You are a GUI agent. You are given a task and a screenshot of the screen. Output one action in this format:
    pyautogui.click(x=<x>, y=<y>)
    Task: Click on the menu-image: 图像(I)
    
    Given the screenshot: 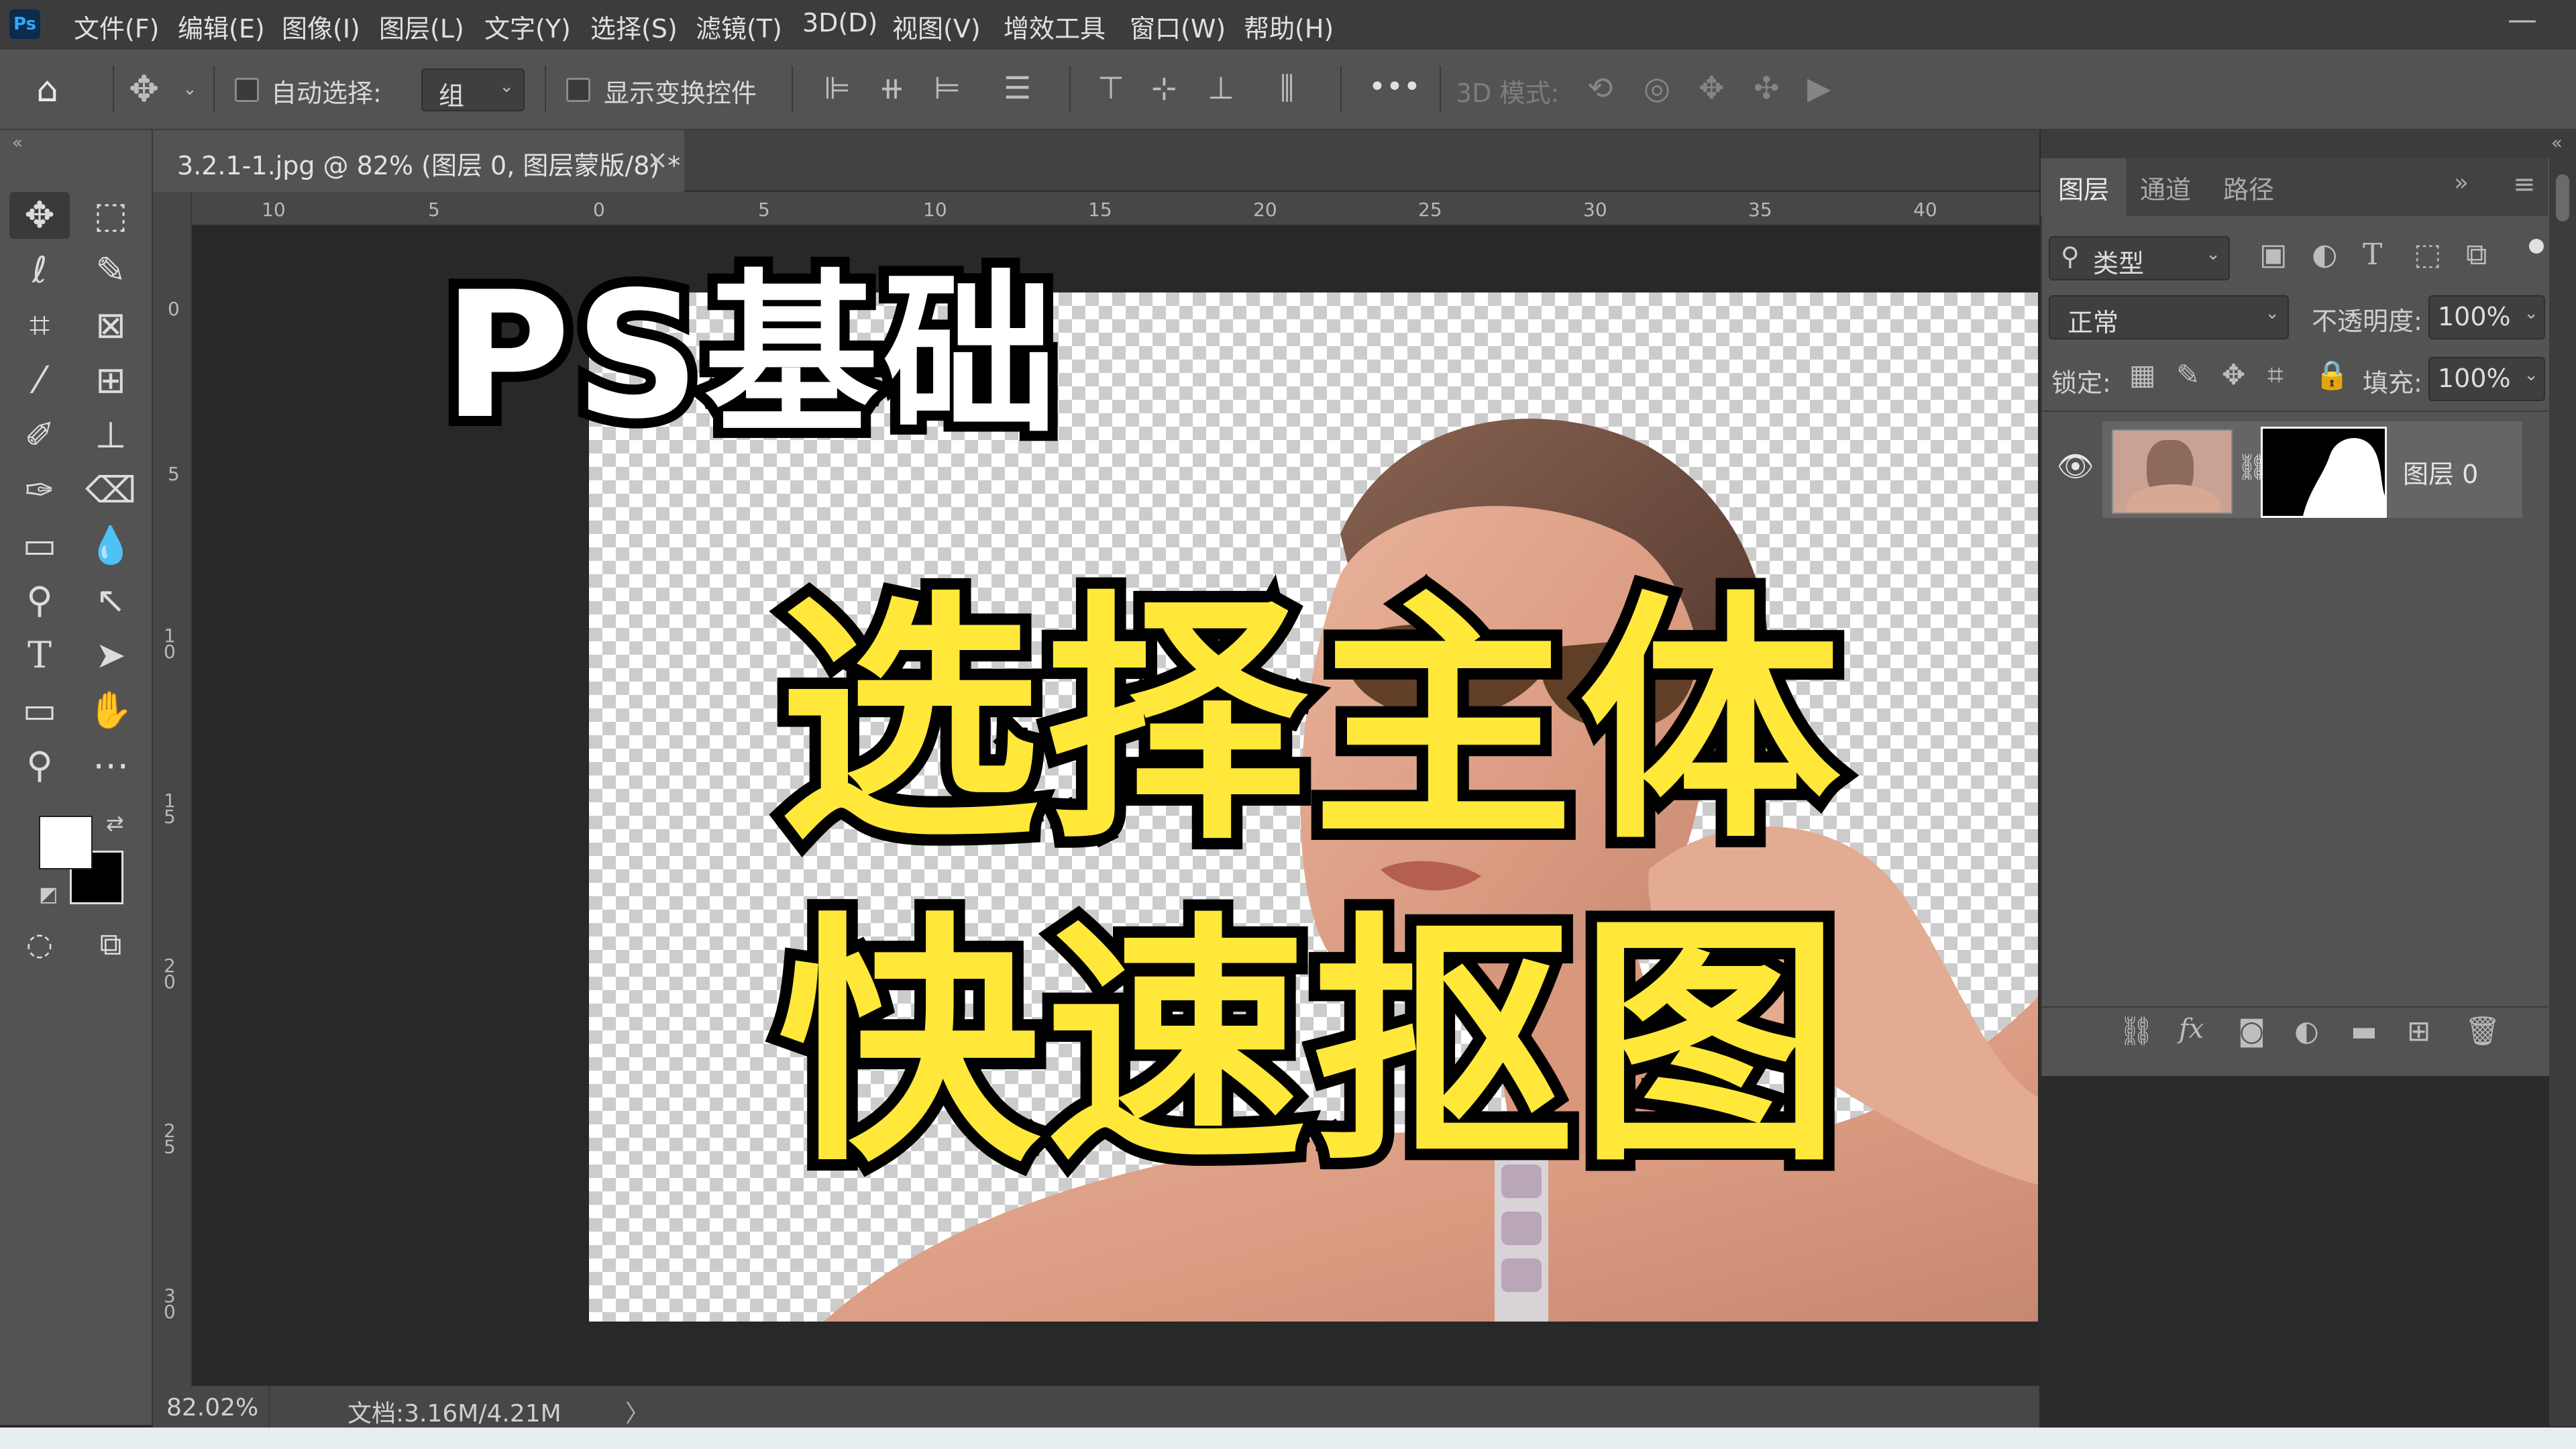 What is the action you would take?
    pyautogui.click(x=321, y=26)
    